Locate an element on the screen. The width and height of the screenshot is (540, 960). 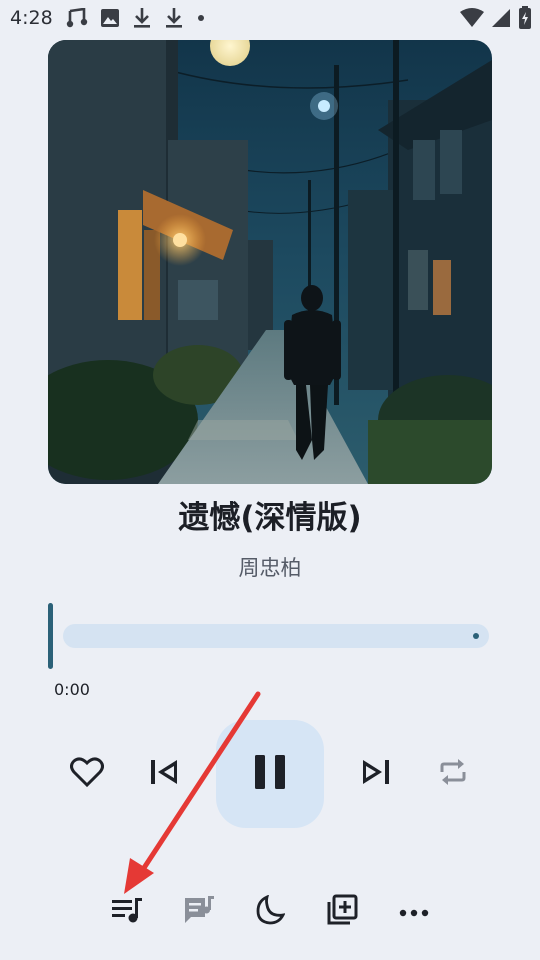
repeat-button is located at coordinates (453, 774).